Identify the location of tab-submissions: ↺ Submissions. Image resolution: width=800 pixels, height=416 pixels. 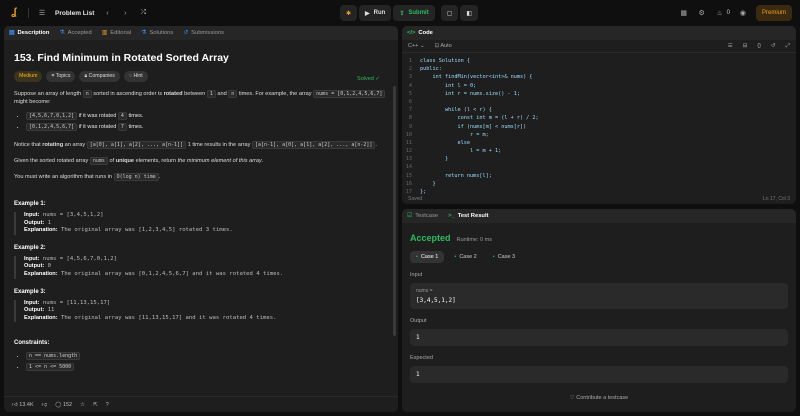
(203, 33).